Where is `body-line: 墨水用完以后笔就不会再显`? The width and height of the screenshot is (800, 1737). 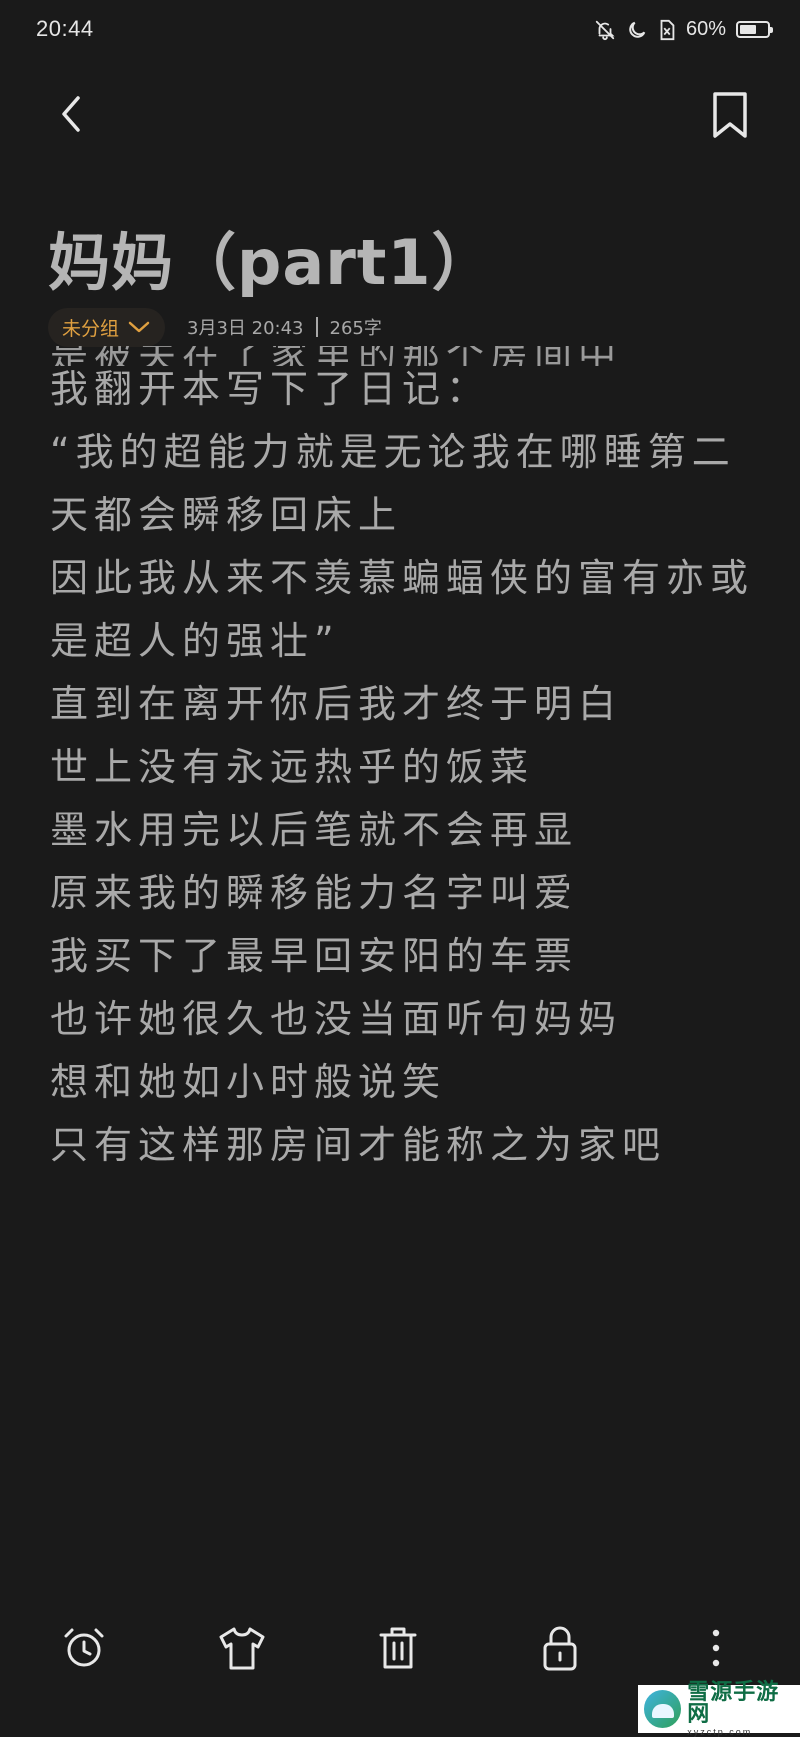
body-line: 墨水用完以后笔就不会再显 is located at coordinates (314, 830).